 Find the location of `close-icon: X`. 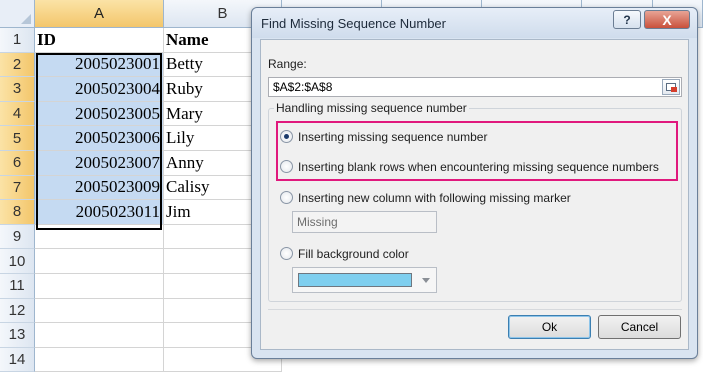

close-icon: X is located at coordinates (667, 19).